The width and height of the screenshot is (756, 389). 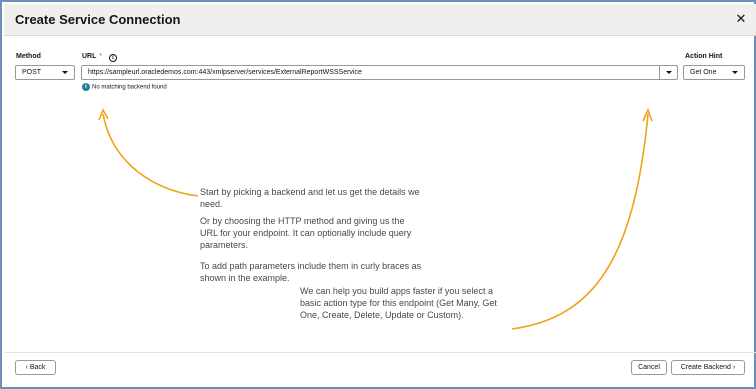 I want to click on cancel-button: Cancel, so click(x=649, y=367).